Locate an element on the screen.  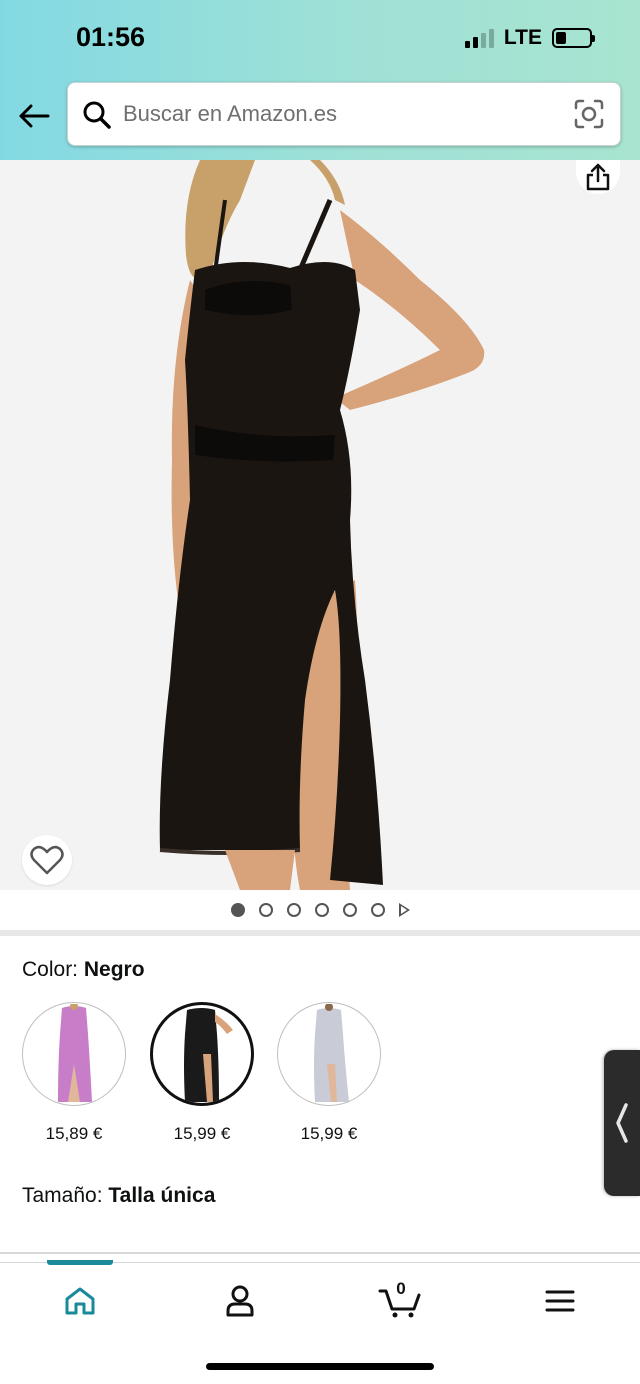
image-carousel-indicator is located at coordinates (320, 910).